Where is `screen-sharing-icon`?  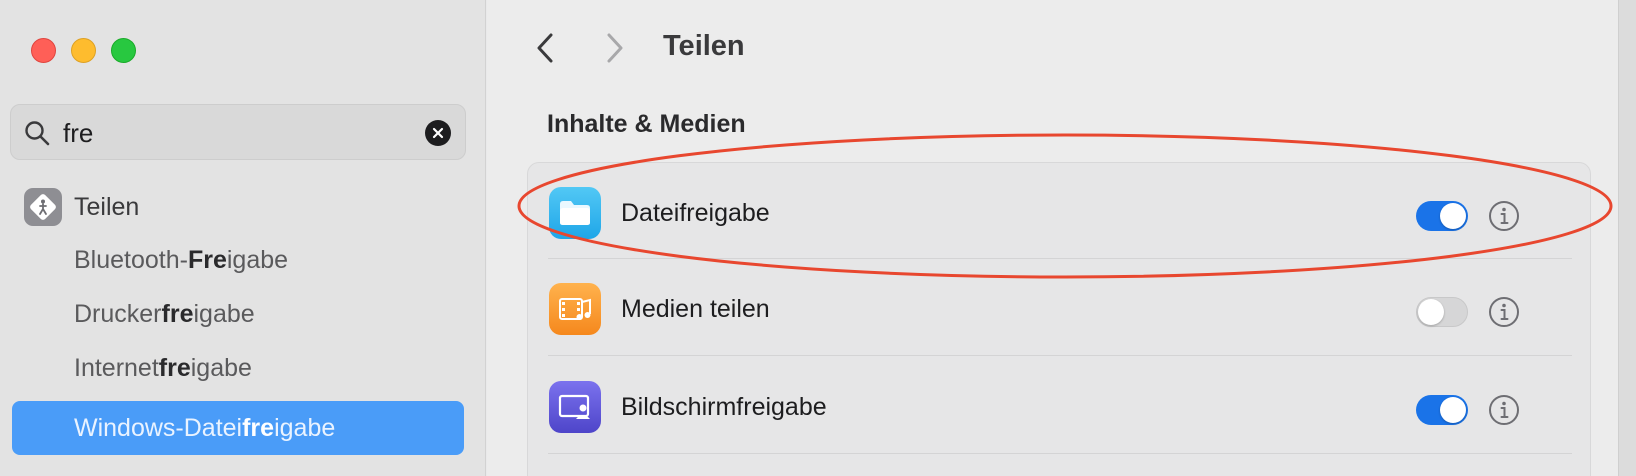 screen-sharing-icon is located at coordinates (575, 407).